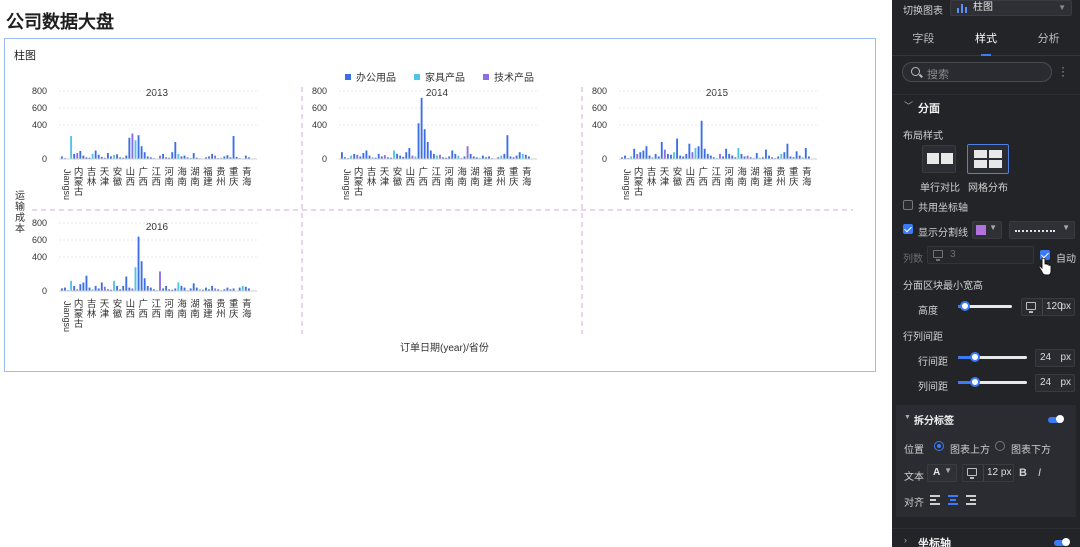 This screenshot has width=1080, height=547. What do you see at coordinates (1000, 446) in the screenshot?
I see `position-below-radio` at bounding box center [1000, 446].